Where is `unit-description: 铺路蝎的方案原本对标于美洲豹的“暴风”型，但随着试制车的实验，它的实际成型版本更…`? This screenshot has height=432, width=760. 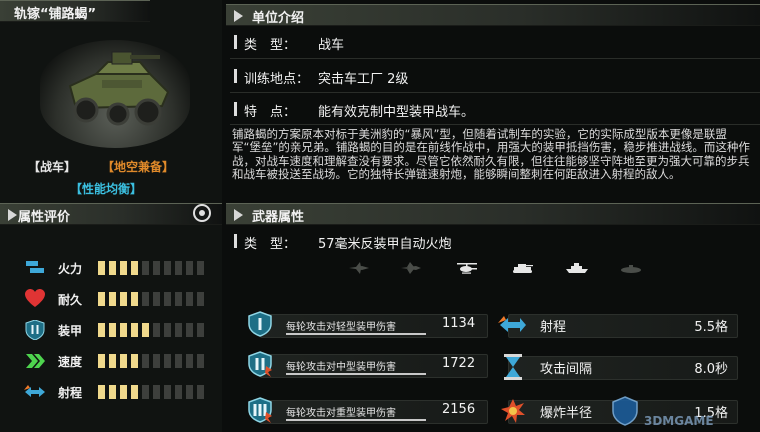
unit-description: 铺路蝎的方案原本对标于美洲豹的“暴风”型，但随着试制车的实验，它的实际成型版本更… is located at coordinates (491, 154).